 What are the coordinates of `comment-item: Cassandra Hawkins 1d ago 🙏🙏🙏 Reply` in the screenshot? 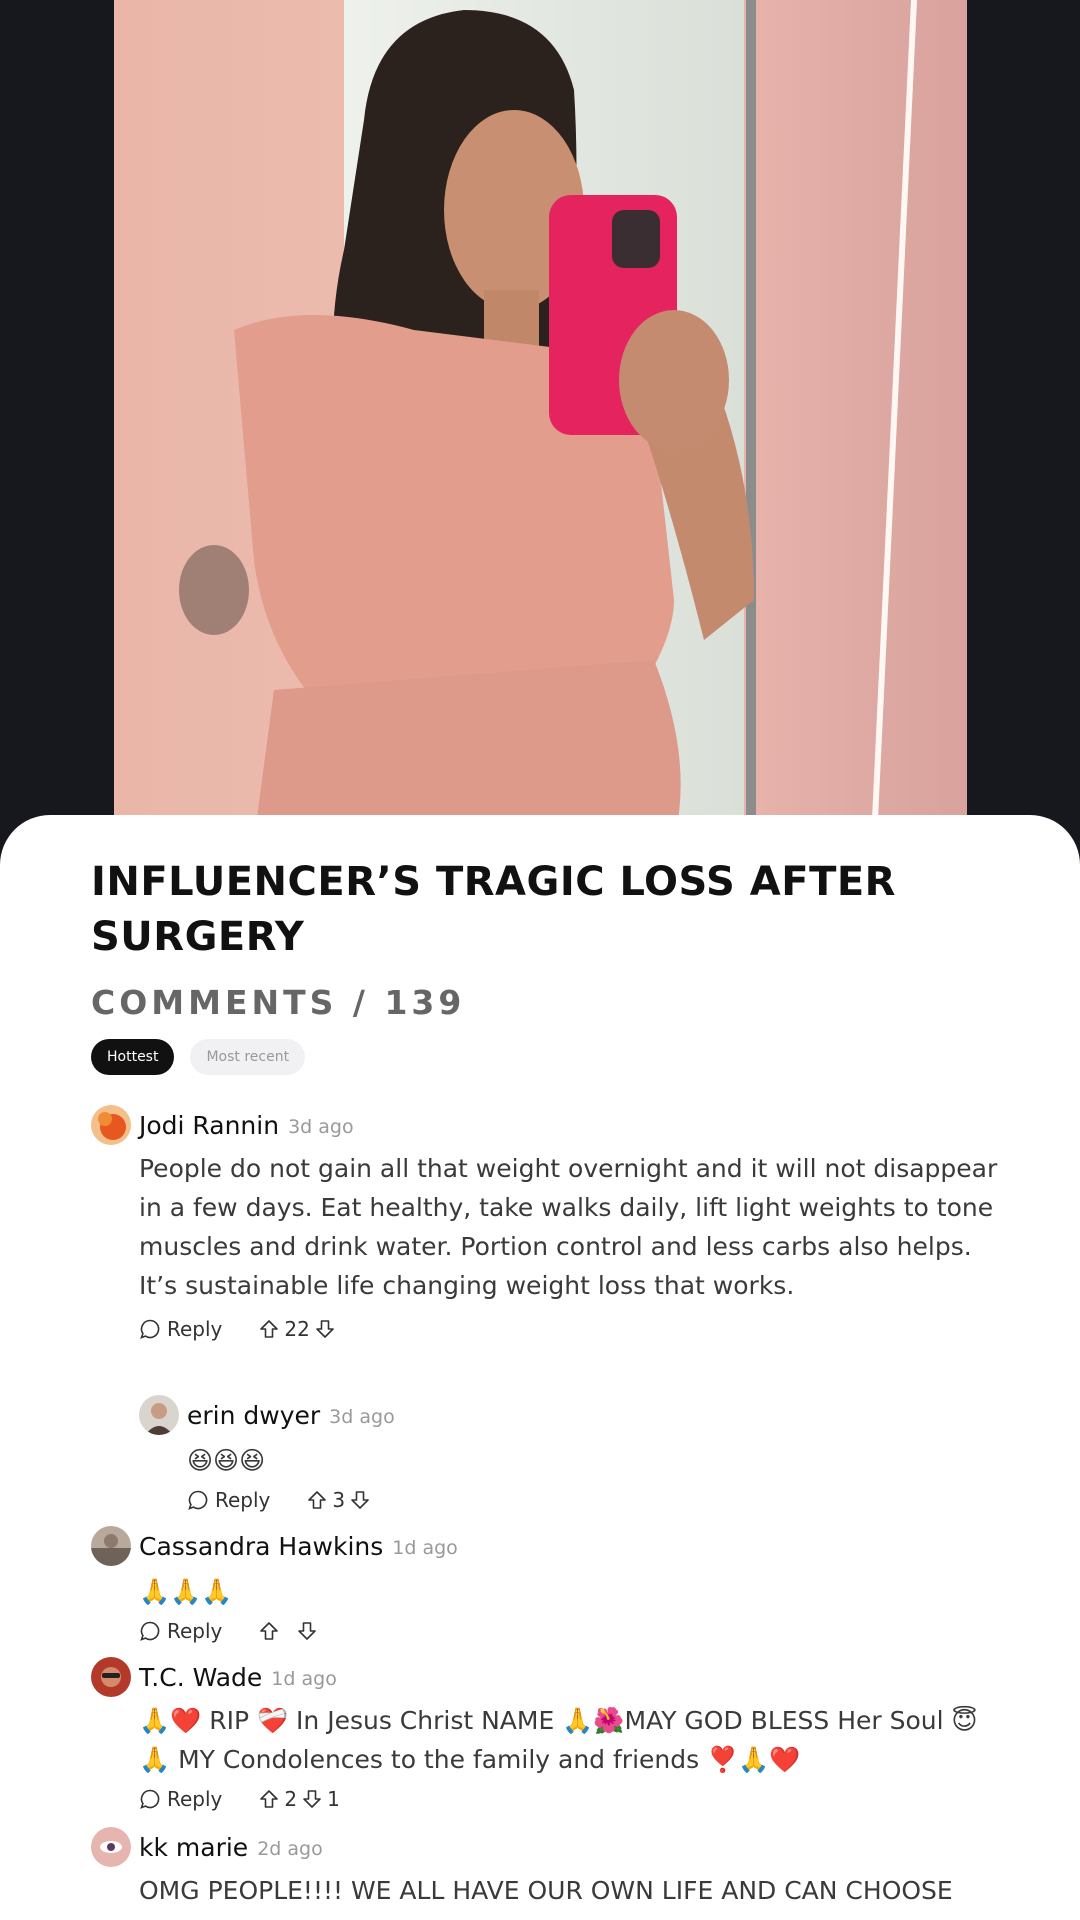 It's located at (551, 1587).